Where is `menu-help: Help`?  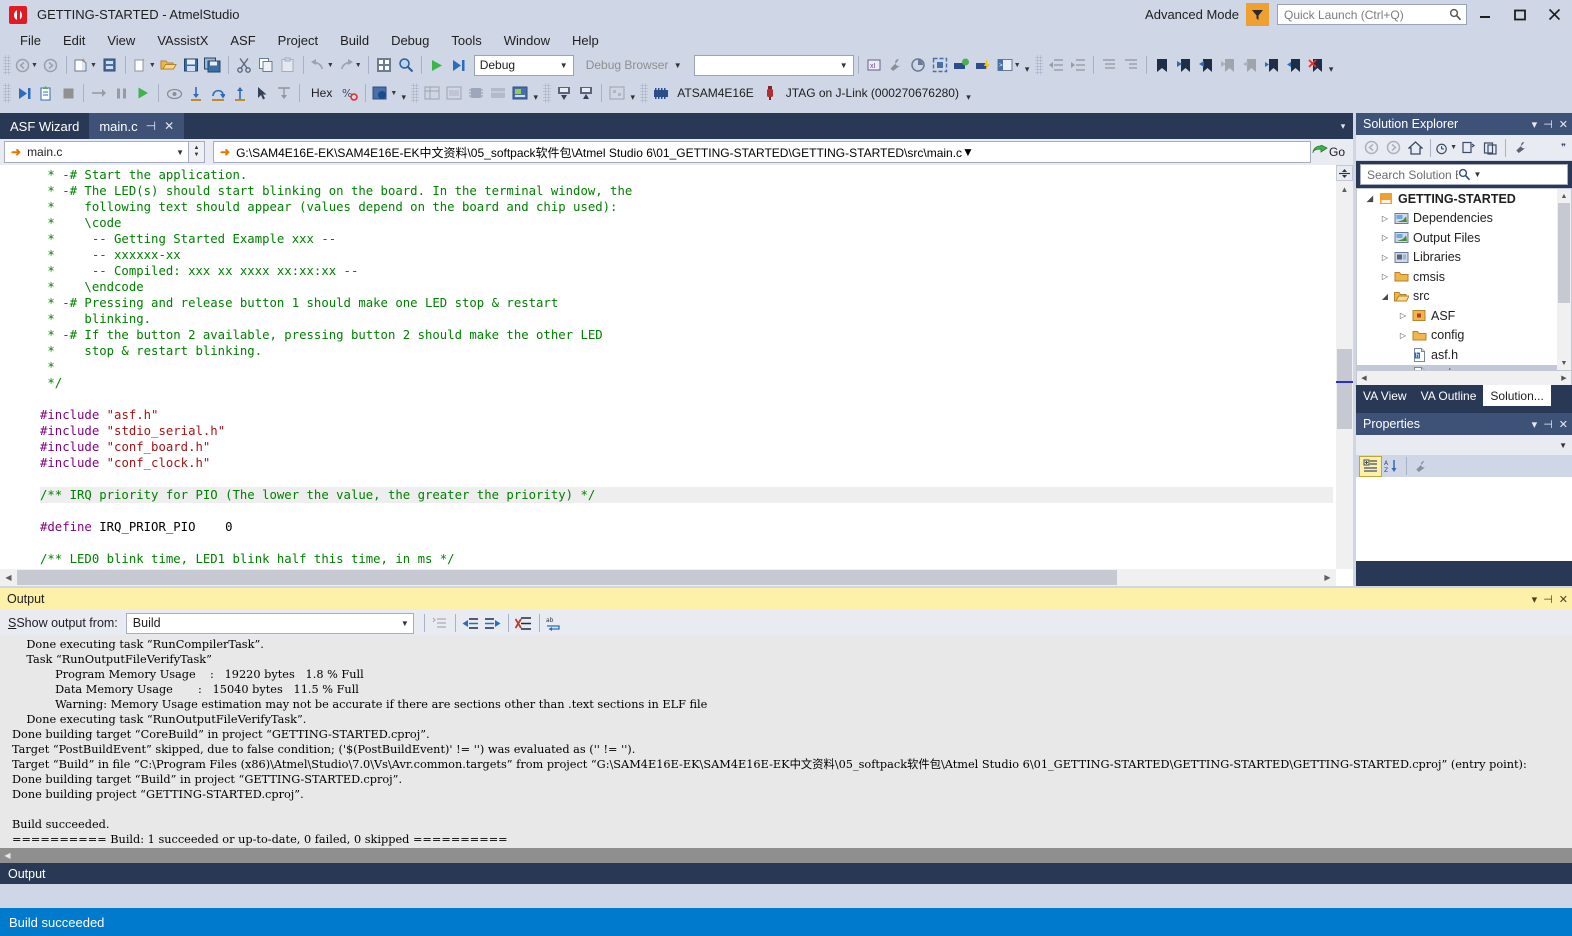
menu-help: Help is located at coordinates (585, 40).